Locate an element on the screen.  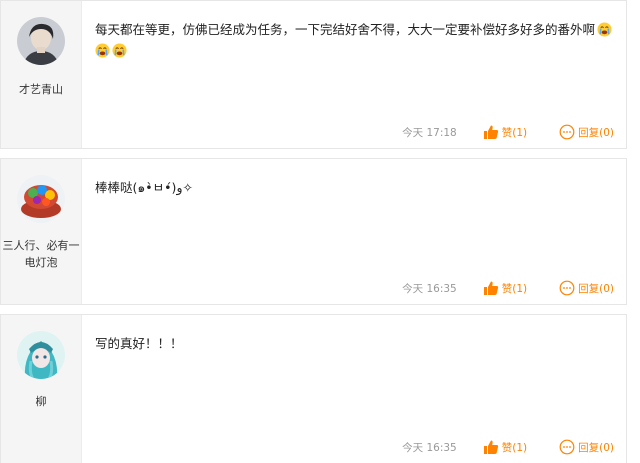
username: 三人行、必有一 is located at coordinates (41, 245).